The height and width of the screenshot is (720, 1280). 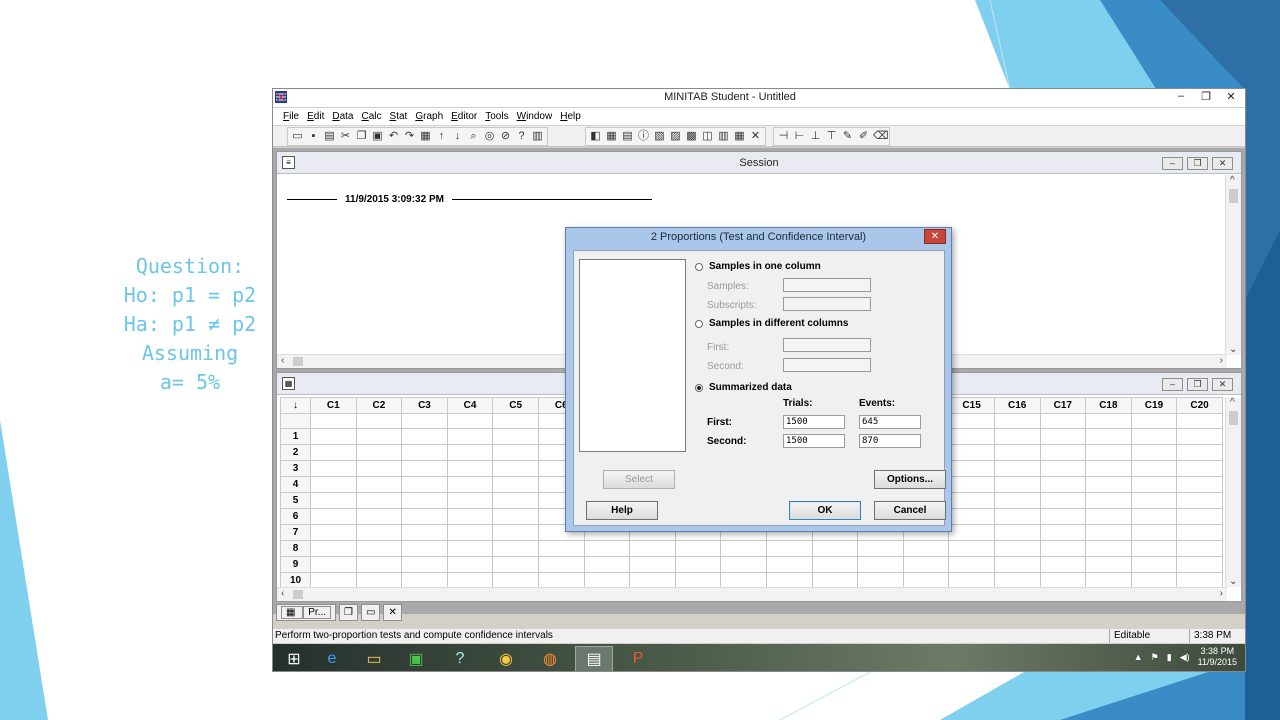 I want to click on print-icon: ▤, so click(x=329, y=136).